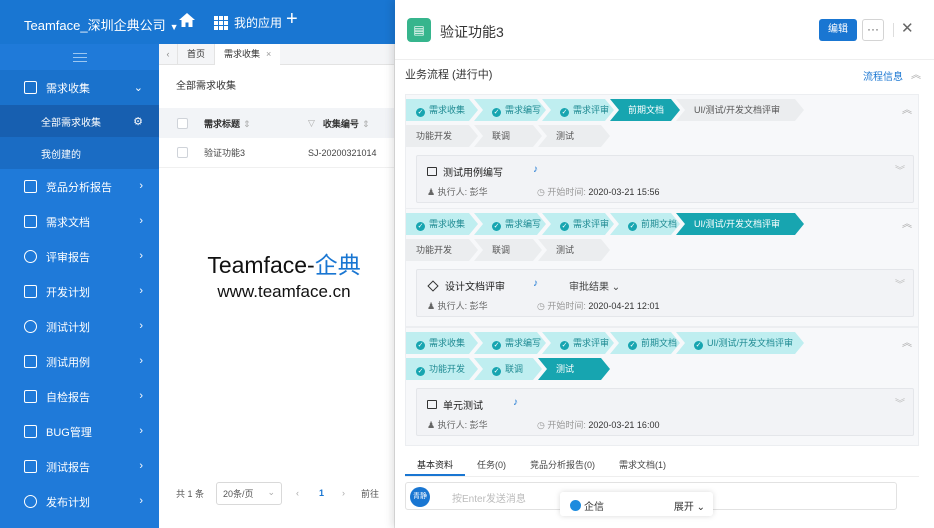 The image size is (934, 528). Describe the element at coordinates (276, 153) in the screenshot. I see `table-row: 验证功能3 SJ-20200321014` at that location.